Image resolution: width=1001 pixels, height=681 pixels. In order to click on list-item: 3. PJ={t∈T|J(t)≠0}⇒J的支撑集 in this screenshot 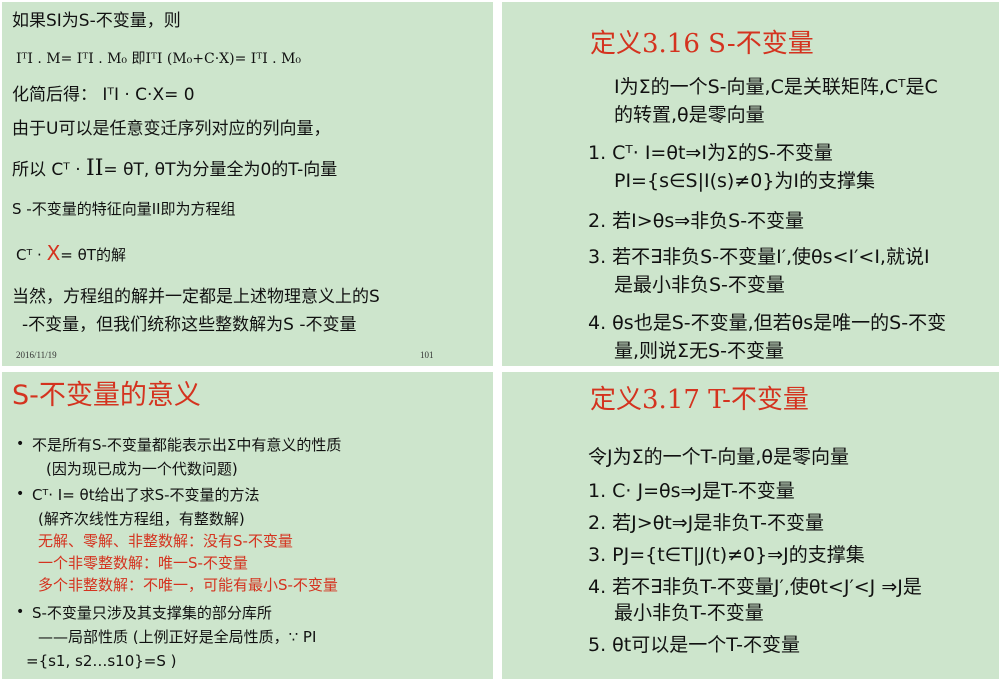, I will do `click(726, 555)`.